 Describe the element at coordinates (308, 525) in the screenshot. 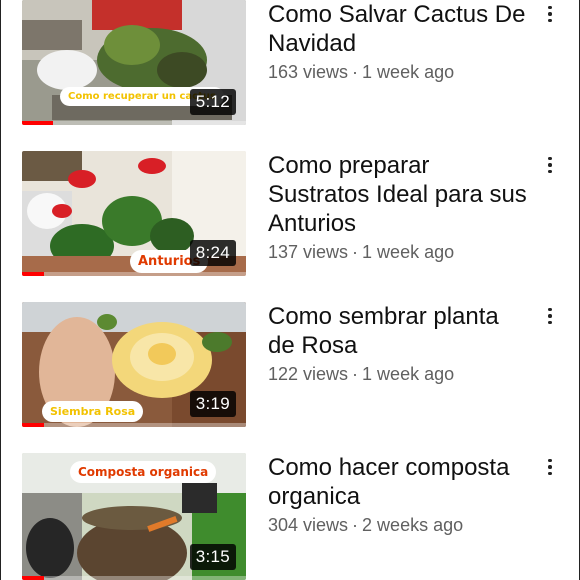

I see `view-count: 304 views` at that location.